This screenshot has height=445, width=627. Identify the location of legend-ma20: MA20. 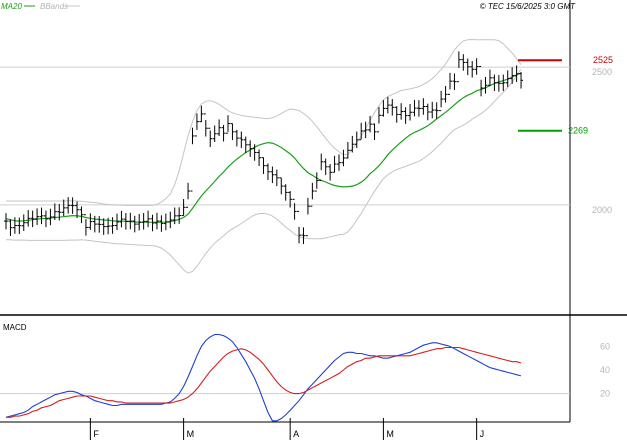
(11, 6).